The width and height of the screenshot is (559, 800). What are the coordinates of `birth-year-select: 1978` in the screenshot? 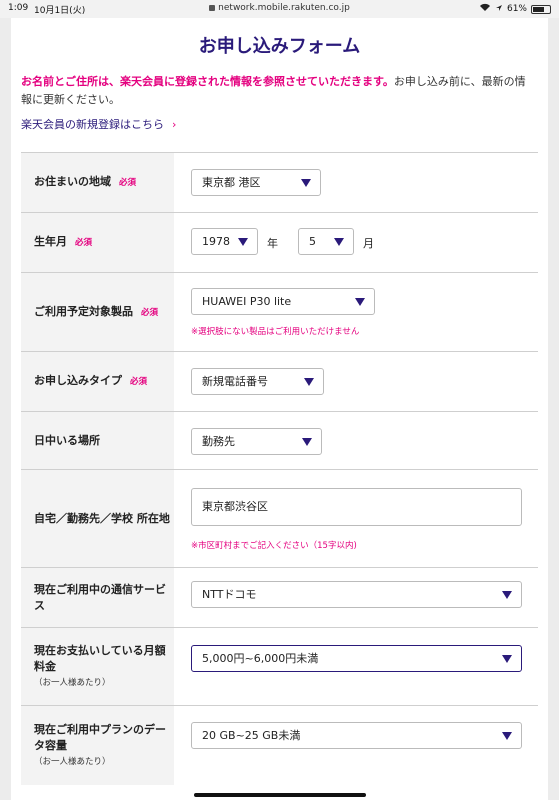 It's located at (224, 241).